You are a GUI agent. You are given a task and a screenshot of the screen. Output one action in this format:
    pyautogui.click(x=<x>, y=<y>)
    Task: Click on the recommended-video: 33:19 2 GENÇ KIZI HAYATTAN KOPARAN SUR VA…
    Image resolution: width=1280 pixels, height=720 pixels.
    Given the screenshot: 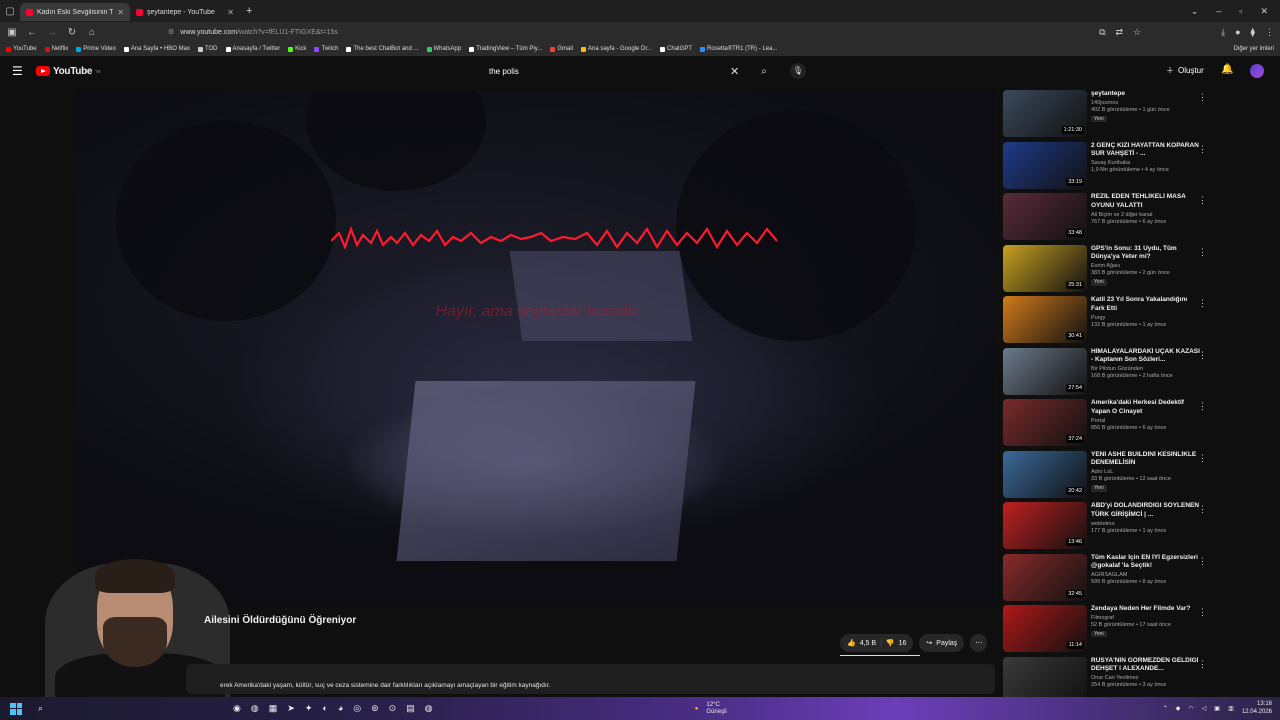 What is the action you would take?
    pyautogui.click(x=1108, y=167)
    